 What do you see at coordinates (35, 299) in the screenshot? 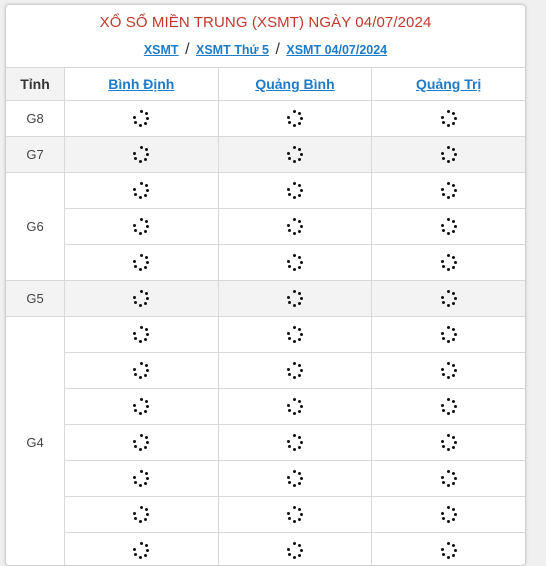
I see `prize-label: G5` at bounding box center [35, 299].